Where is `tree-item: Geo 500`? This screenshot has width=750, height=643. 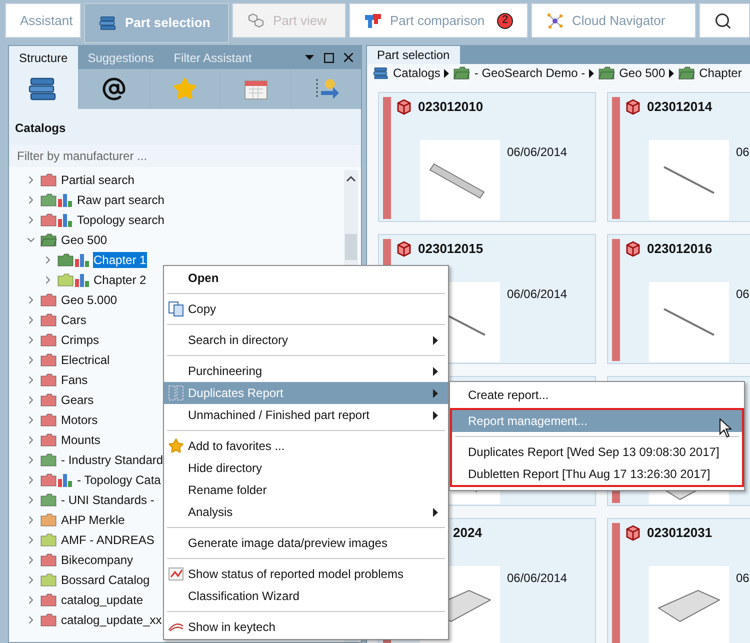
tree-item: Geo 500 is located at coordinates (84, 240).